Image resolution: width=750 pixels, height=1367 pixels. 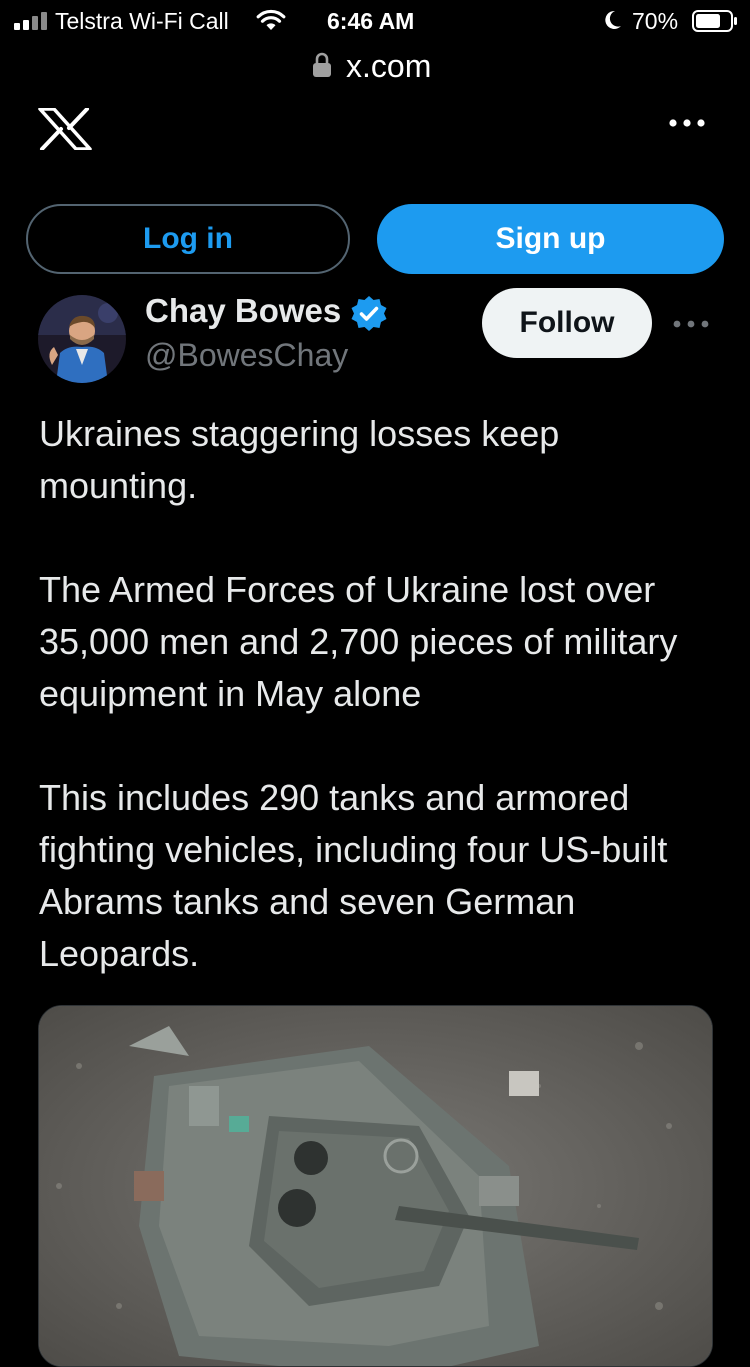 What do you see at coordinates (567, 323) in the screenshot?
I see `follow-button: Follow` at bounding box center [567, 323].